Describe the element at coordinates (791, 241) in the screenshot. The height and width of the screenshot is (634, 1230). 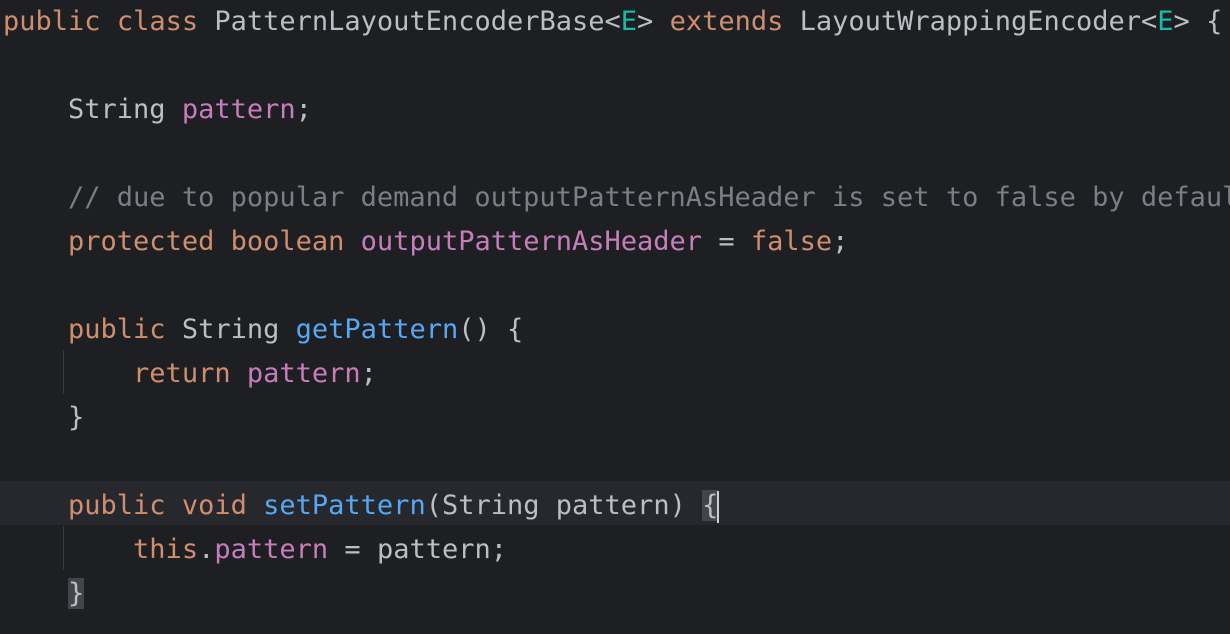
I see `keyword: false` at that location.